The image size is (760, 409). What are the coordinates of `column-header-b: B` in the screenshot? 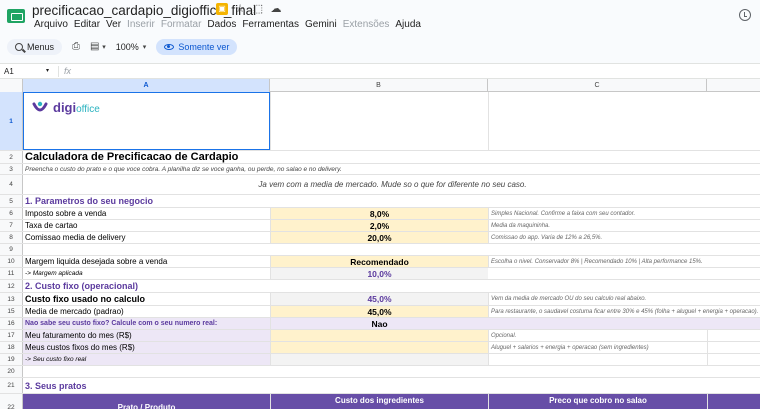 It's located at (379, 85).